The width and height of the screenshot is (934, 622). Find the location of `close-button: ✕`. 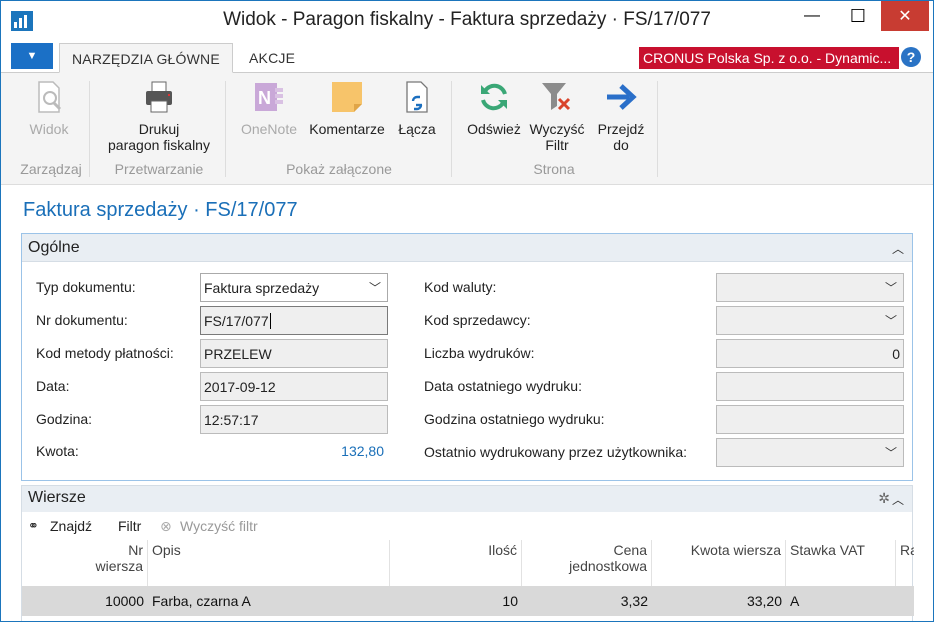

close-button: ✕ is located at coordinates (905, 16).